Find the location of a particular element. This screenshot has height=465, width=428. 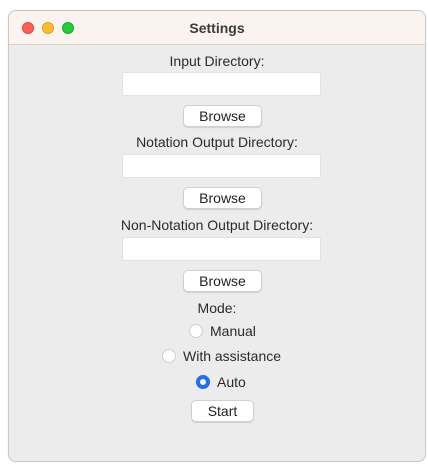

mode-option-auto-label: Auto is located at coordinates (231, 382).